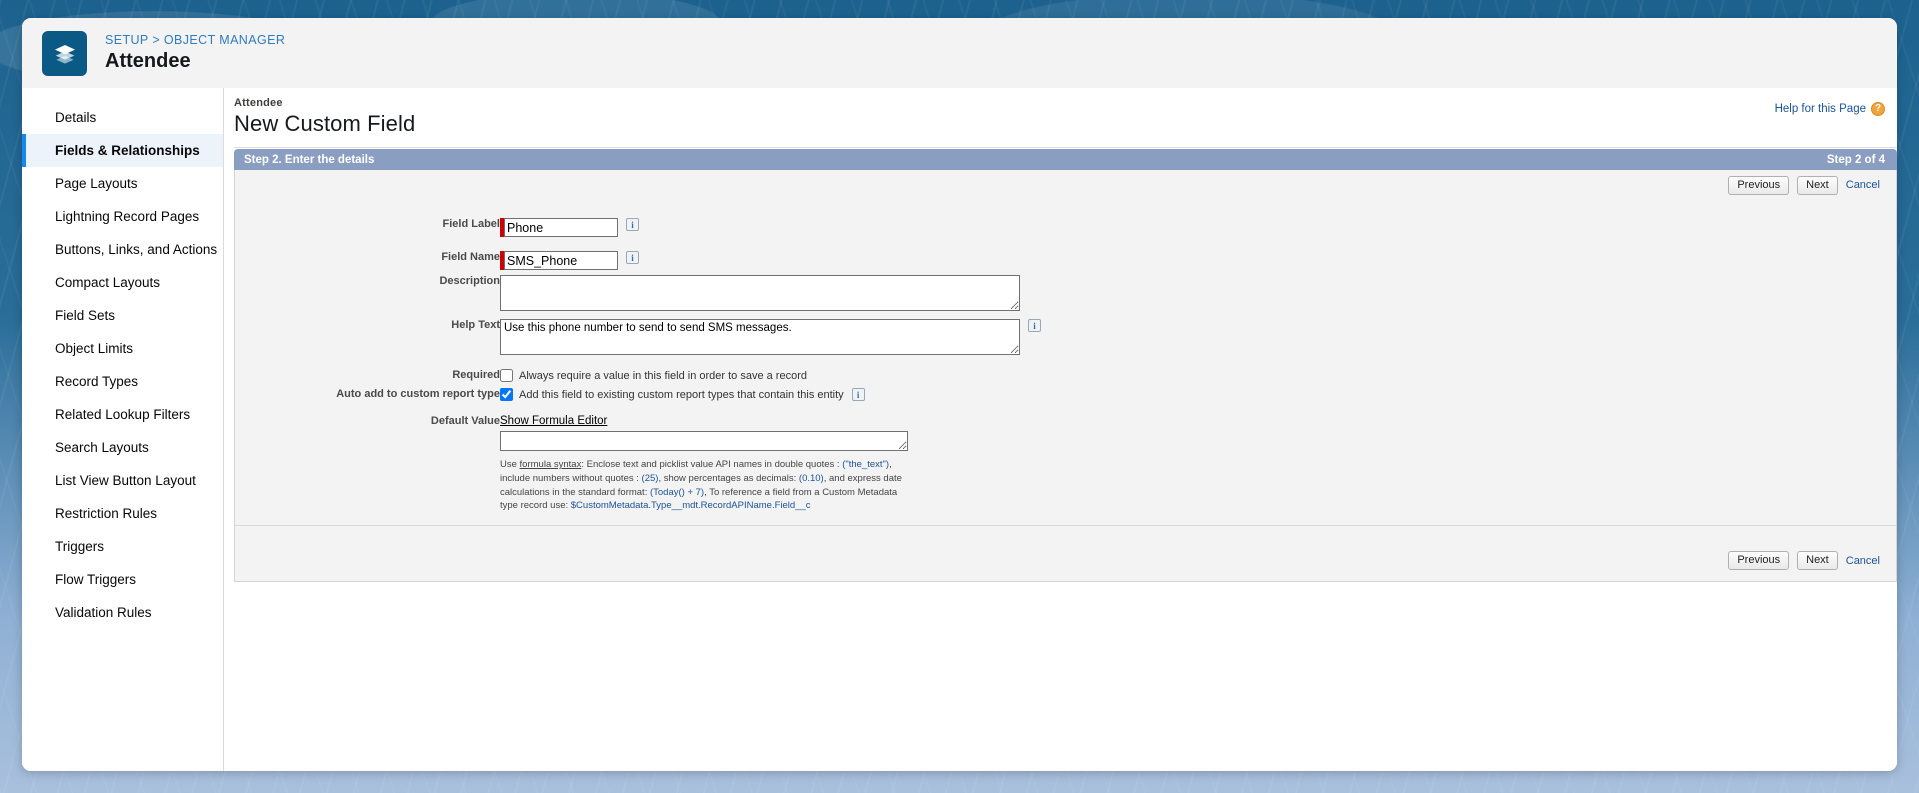 This screenshot has width=1919, height=793. Describe the element at coordinates (1065, 185) in the screenshot. I see `wizard-buttons-top: Previous Next Cancel` at that location.